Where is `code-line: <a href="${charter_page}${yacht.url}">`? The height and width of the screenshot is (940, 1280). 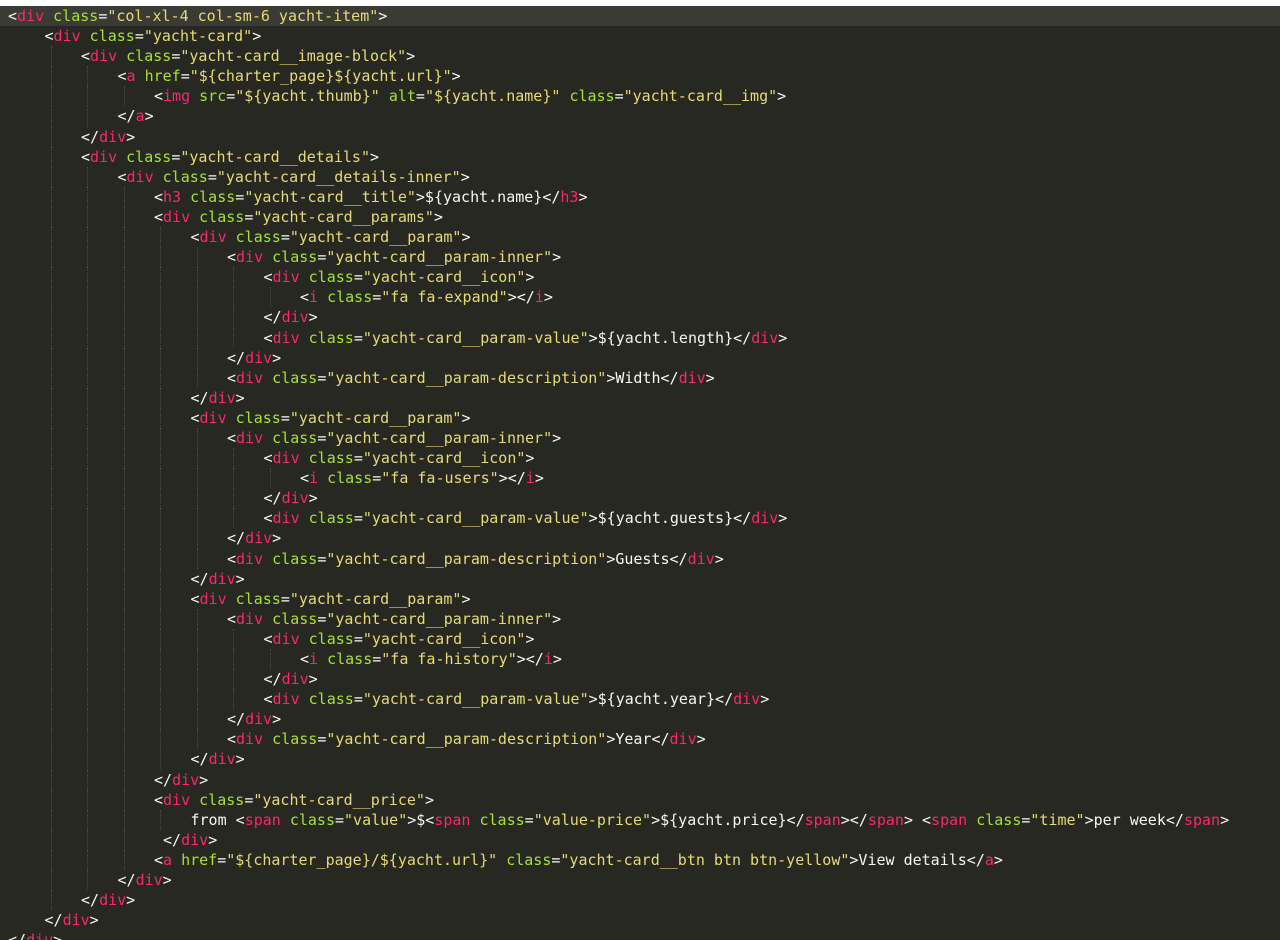
code-line: <a href="${charter_page}${yacht.url}"> is located at coordinates (640, 76).